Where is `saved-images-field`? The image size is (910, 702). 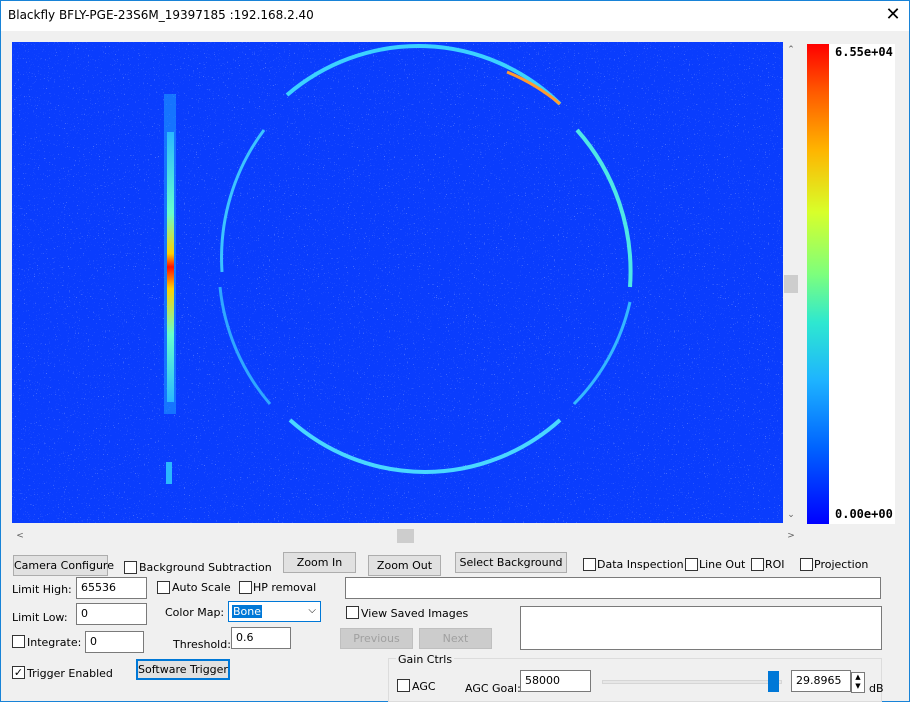
saved-images-field is located at coordinates (701, 628).